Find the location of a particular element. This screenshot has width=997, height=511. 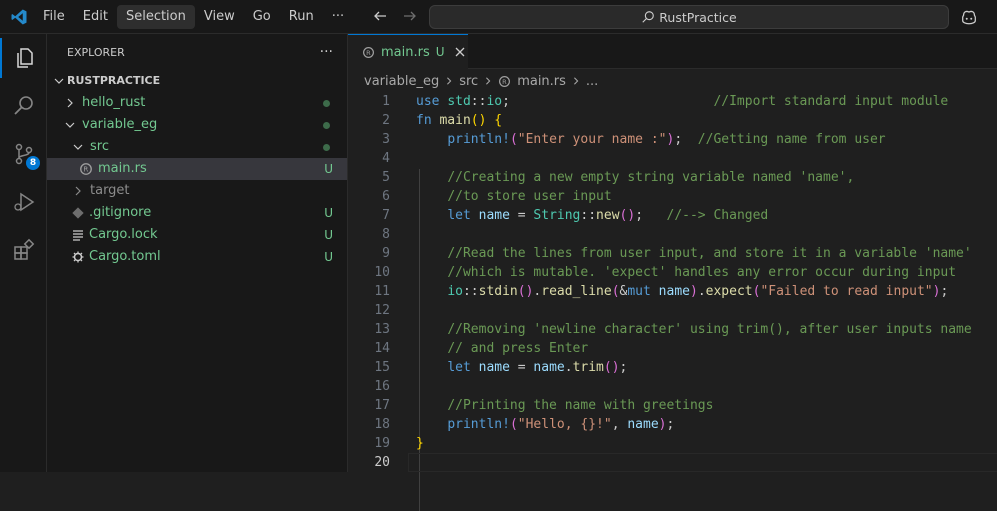

tab-main-rs: R main.rs U is located at coordinates (408, 51).